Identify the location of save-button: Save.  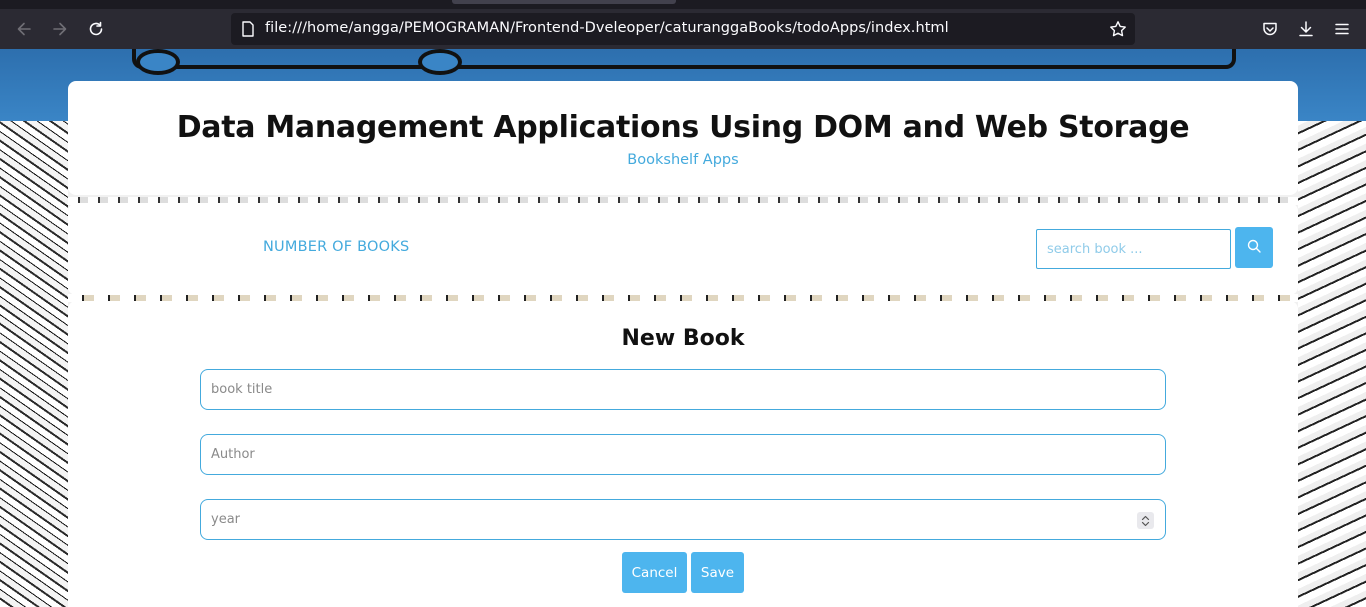
(717, 572).